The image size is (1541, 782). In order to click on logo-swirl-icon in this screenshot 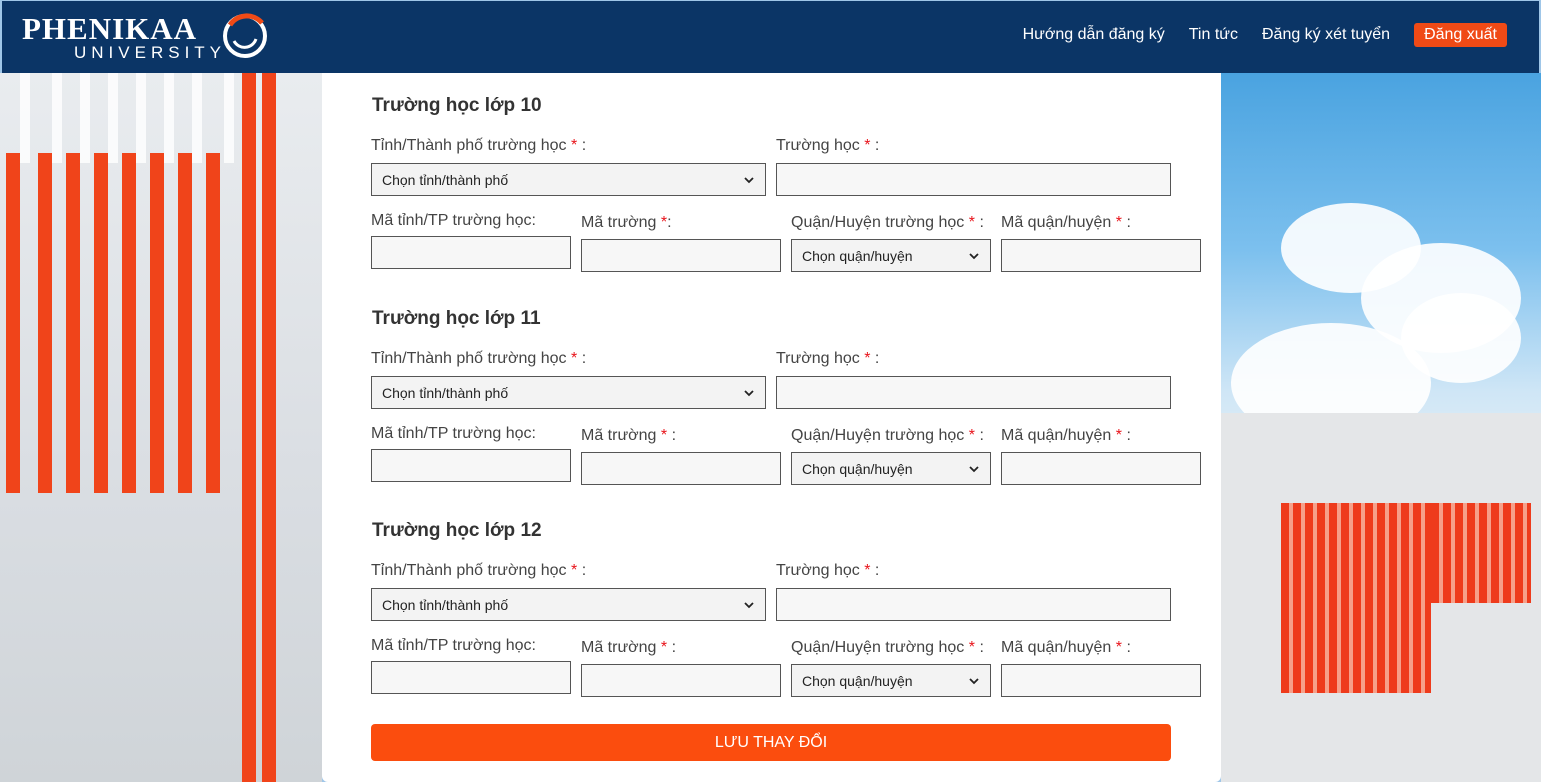, I will do `click(245, 35)`.